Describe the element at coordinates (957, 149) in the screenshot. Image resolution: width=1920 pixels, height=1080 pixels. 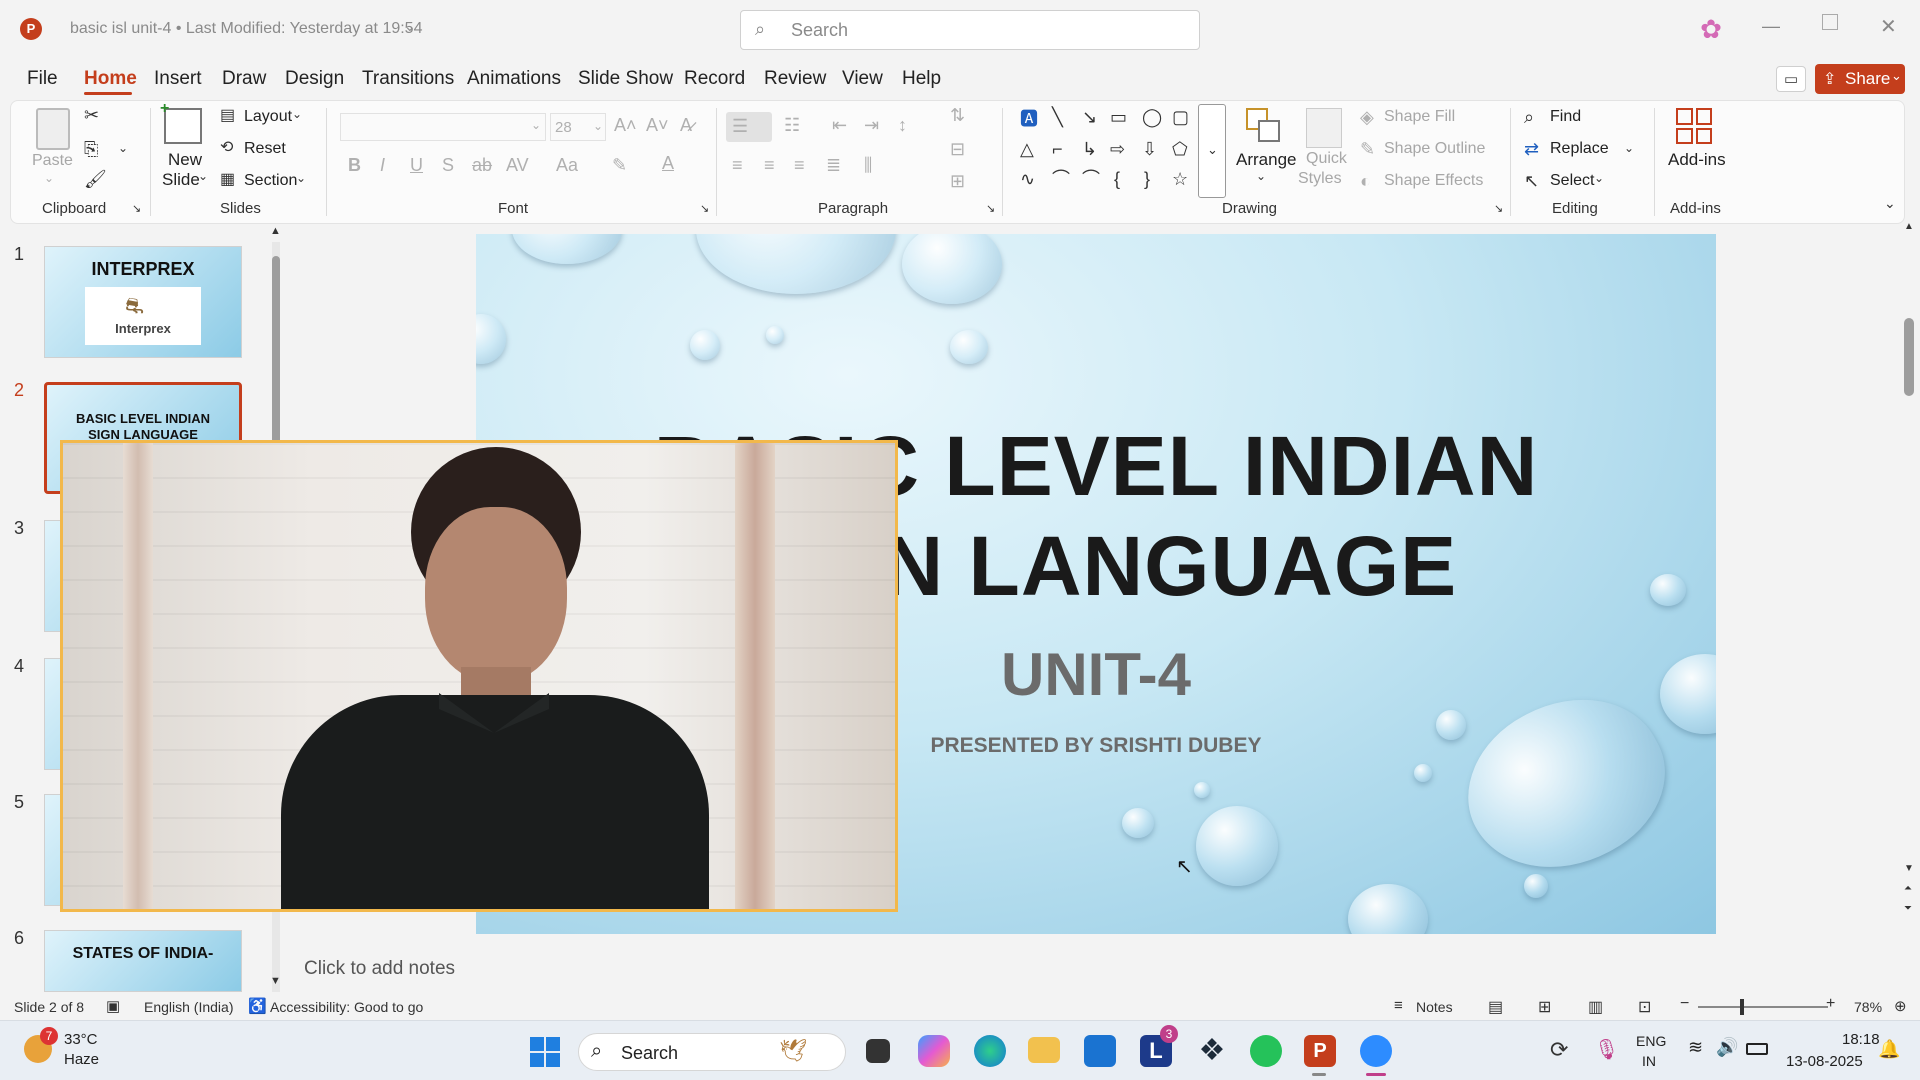
I see `align-text-icon: ⊟` at that location.